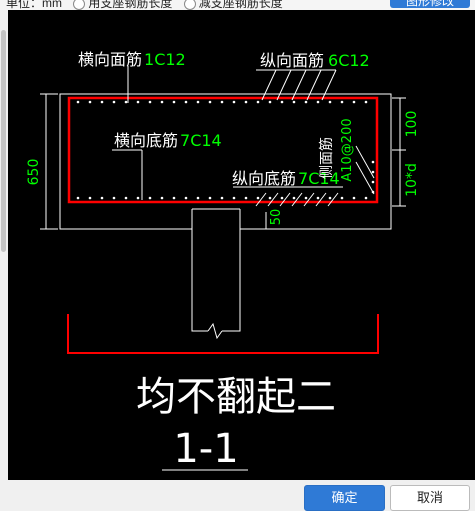 The width and height of the screenshot is (475, 511). Describe the element at coordinates (412, 124) in the screenshot. I see `top-cover-dim: 100` at that location.